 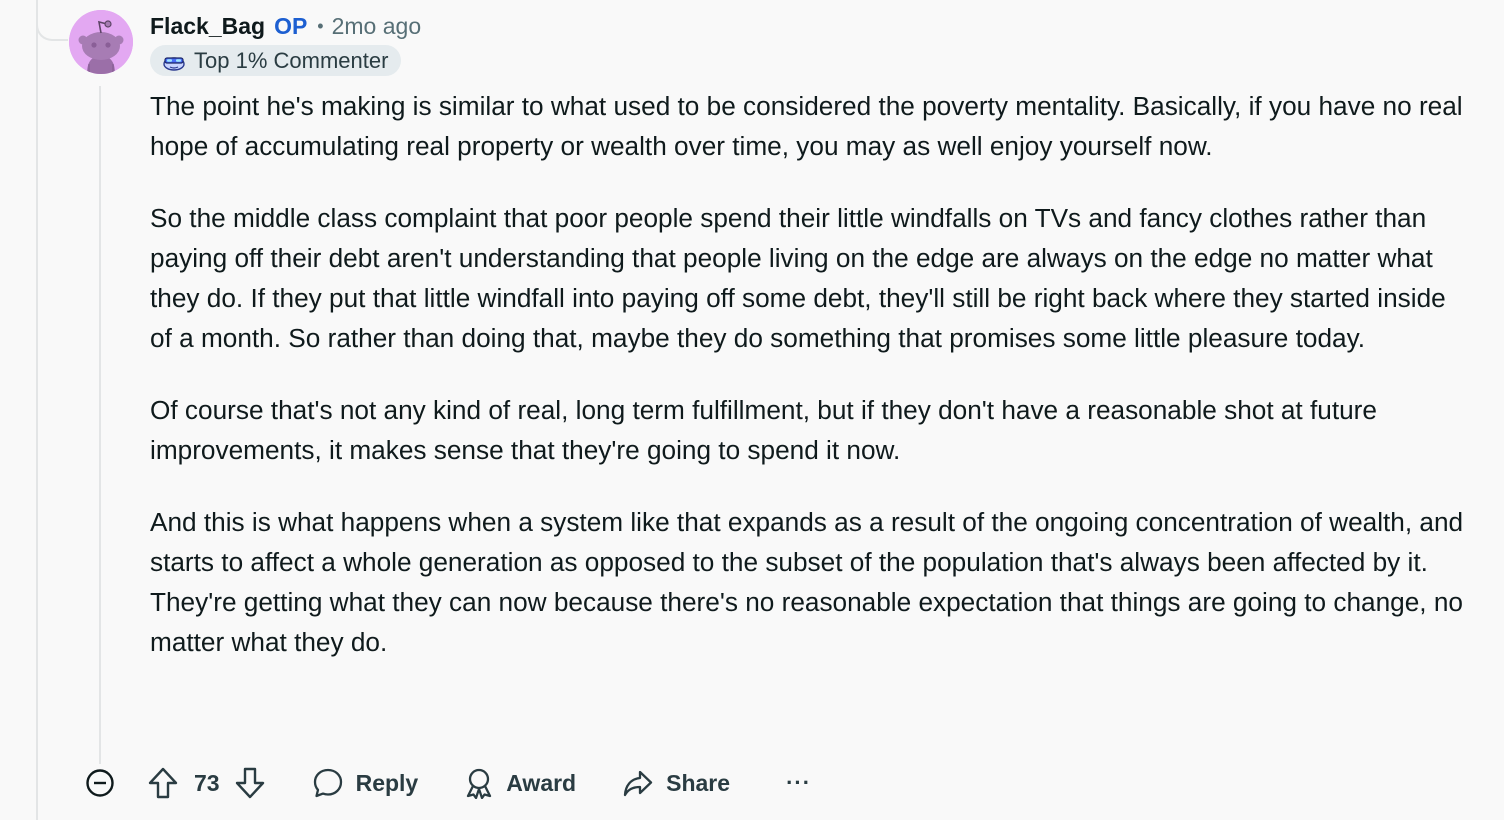 I want to click on flair-label: Top 1% Commenter, so click(x=291, y=60).